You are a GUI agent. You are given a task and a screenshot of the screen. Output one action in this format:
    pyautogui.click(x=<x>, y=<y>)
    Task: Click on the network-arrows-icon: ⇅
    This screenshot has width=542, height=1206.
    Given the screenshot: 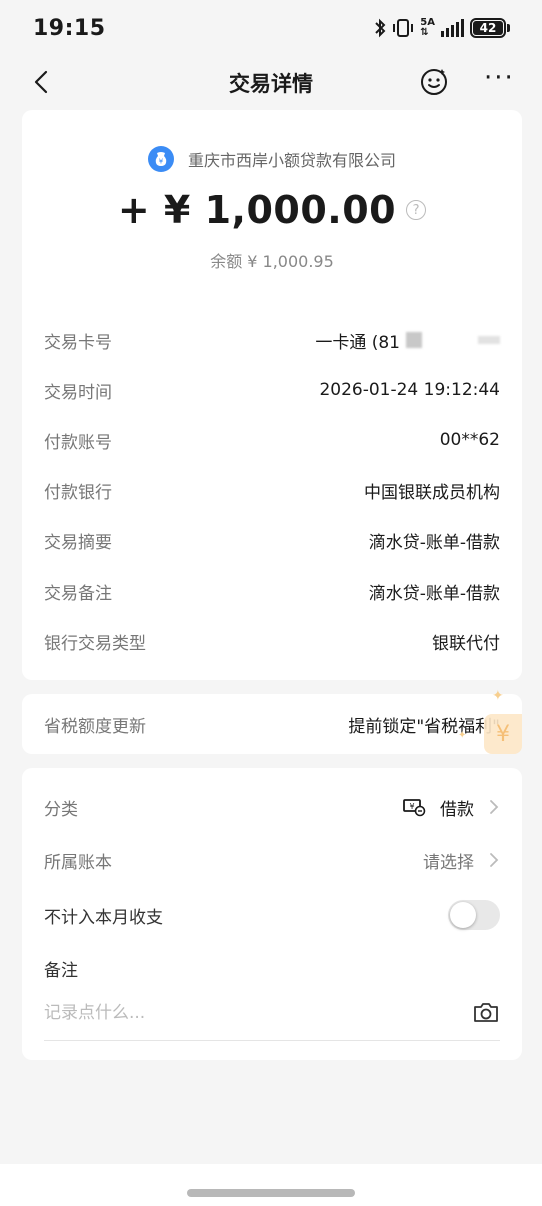 What is the action you would take?
    pyautogui.click(x=424, y=32)
    